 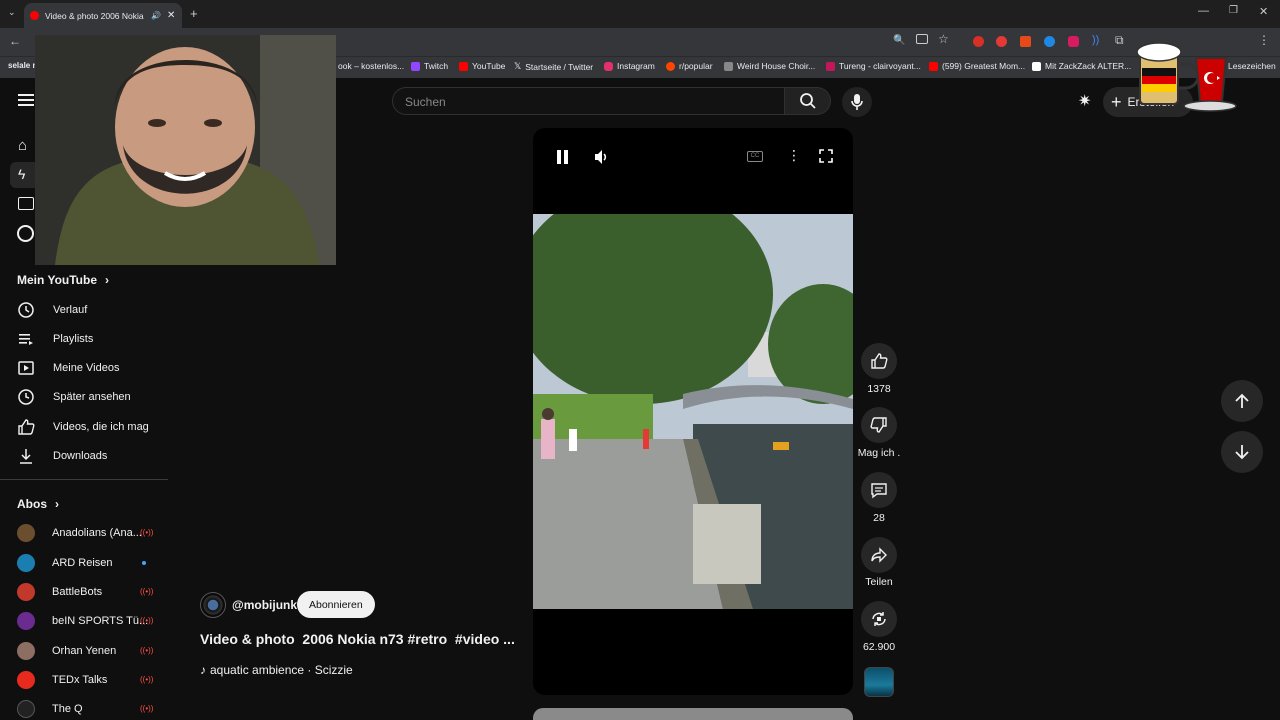 I want to click on sidebar-item-label: Playlists, so click(x=73, y=339).